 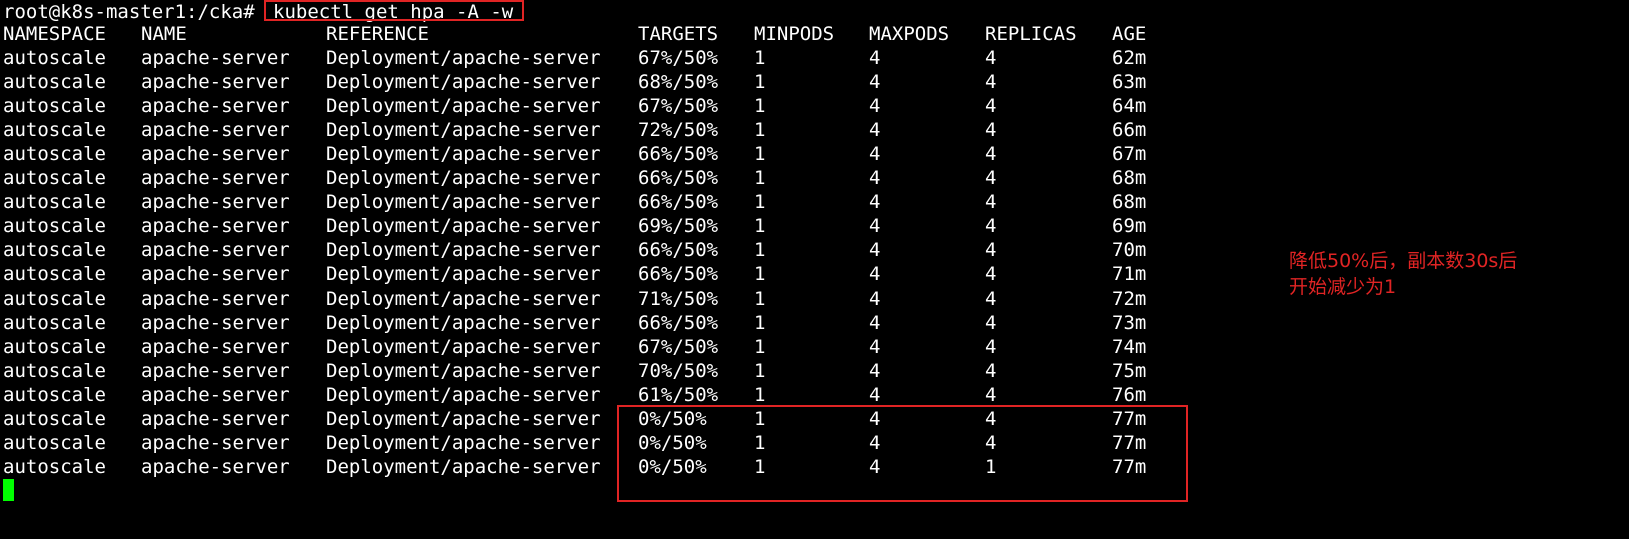 I want to click on header-name: NAME, so click(x=164, y=34).